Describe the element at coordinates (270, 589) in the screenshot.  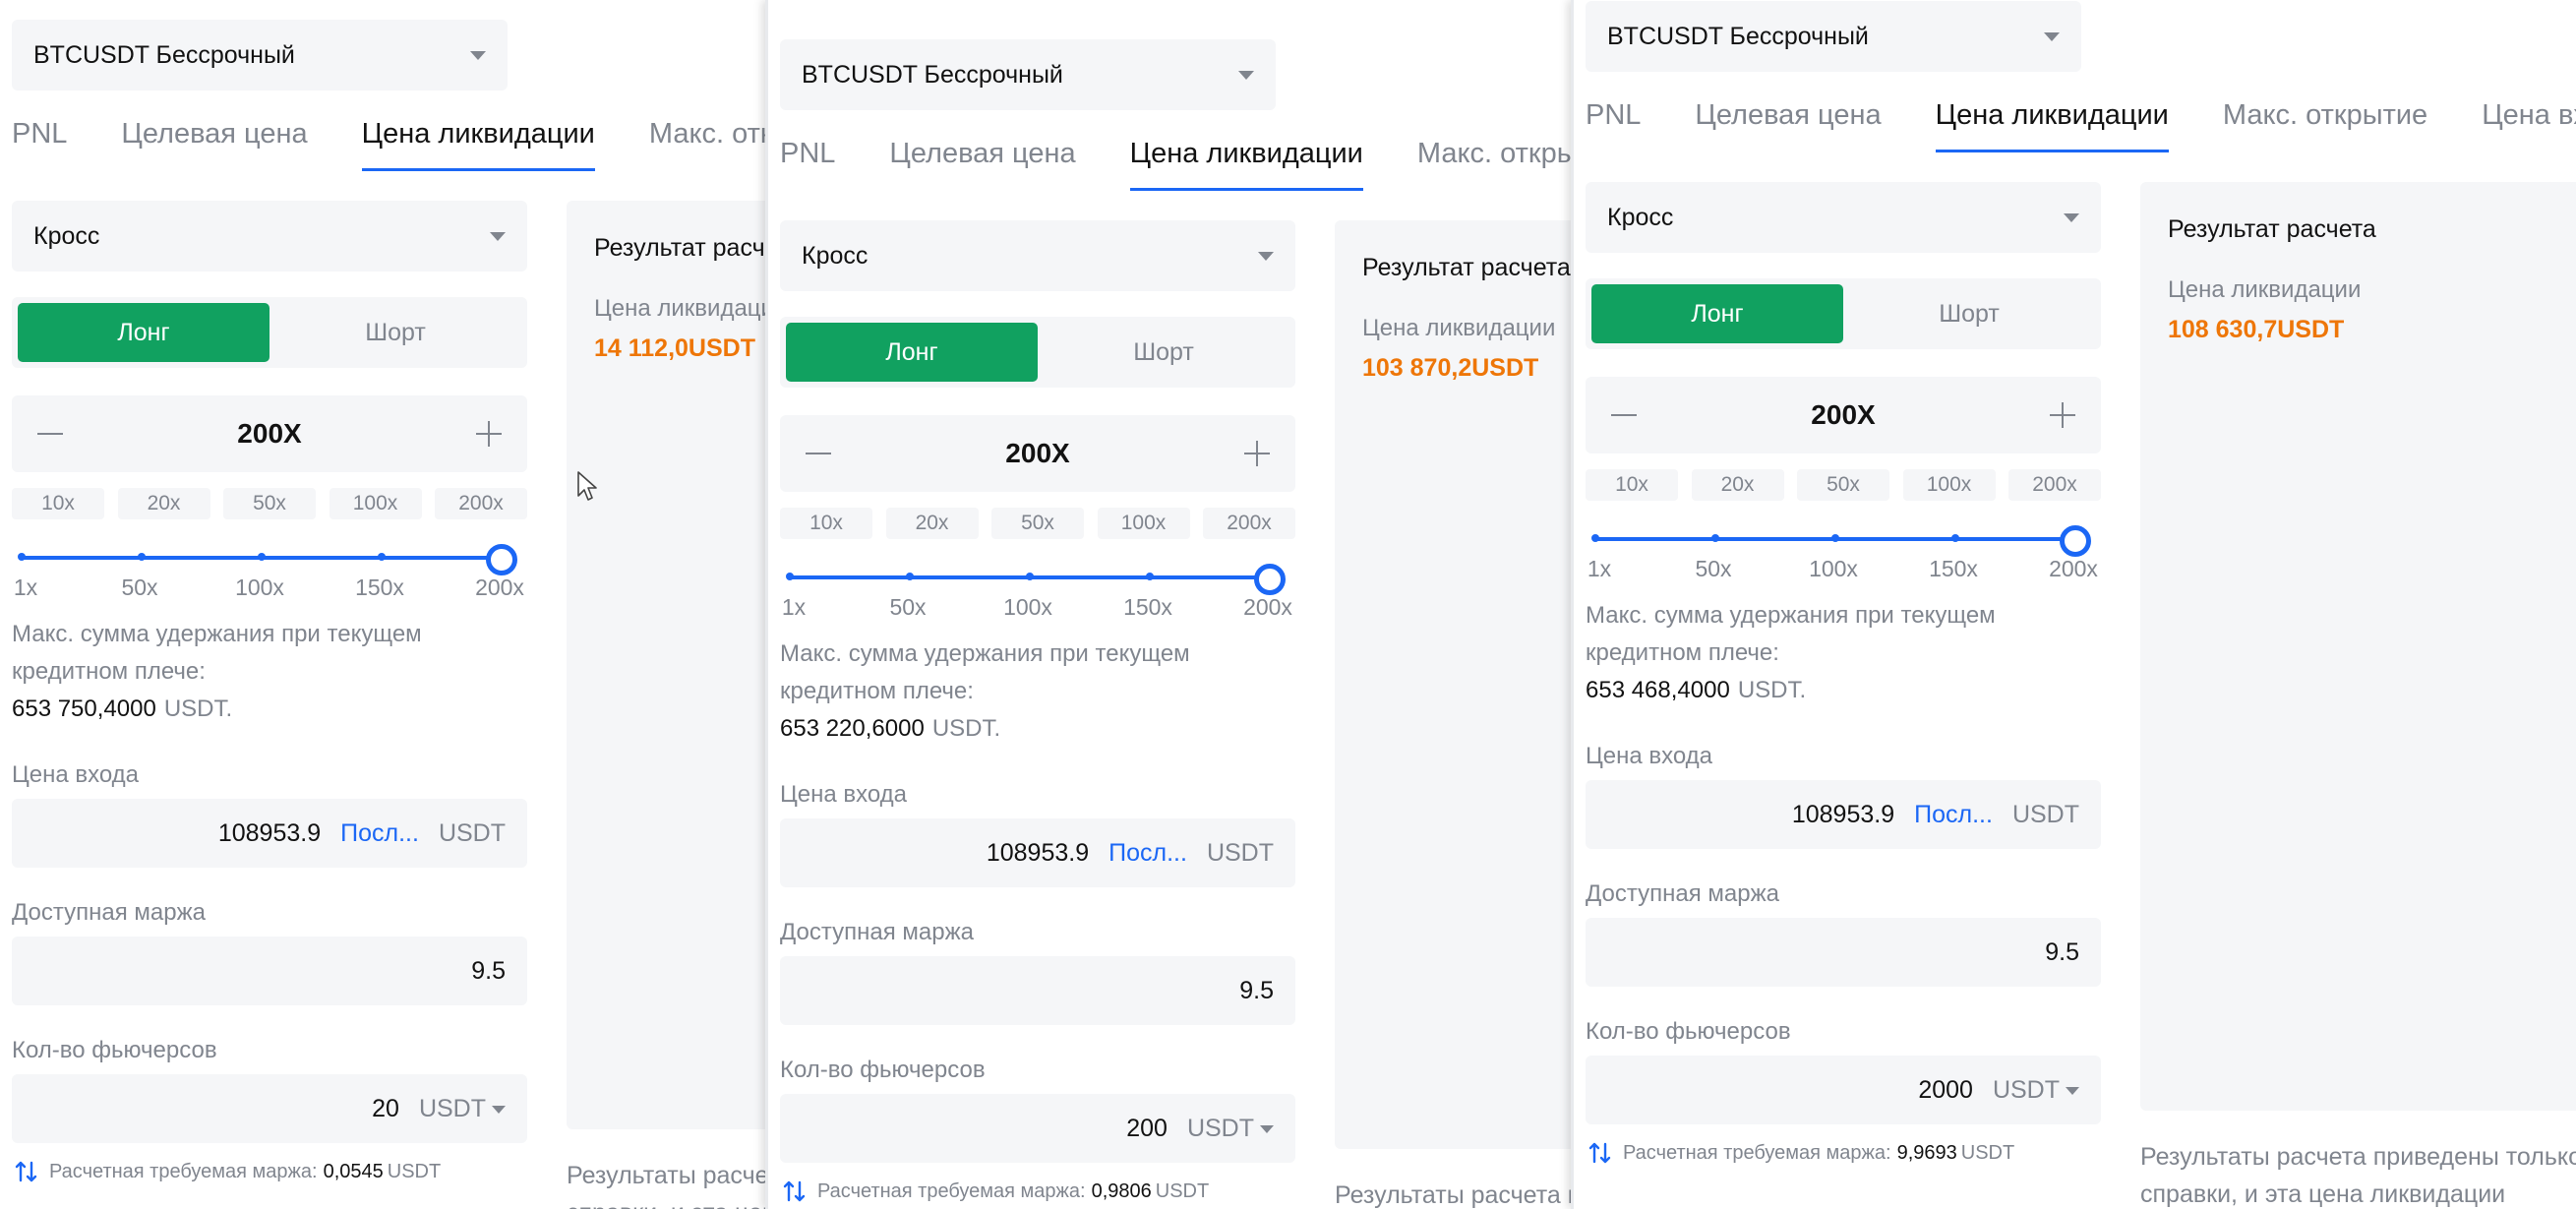
I see `slider-labels: 1x 50x 100x 150x 200x` at that location.